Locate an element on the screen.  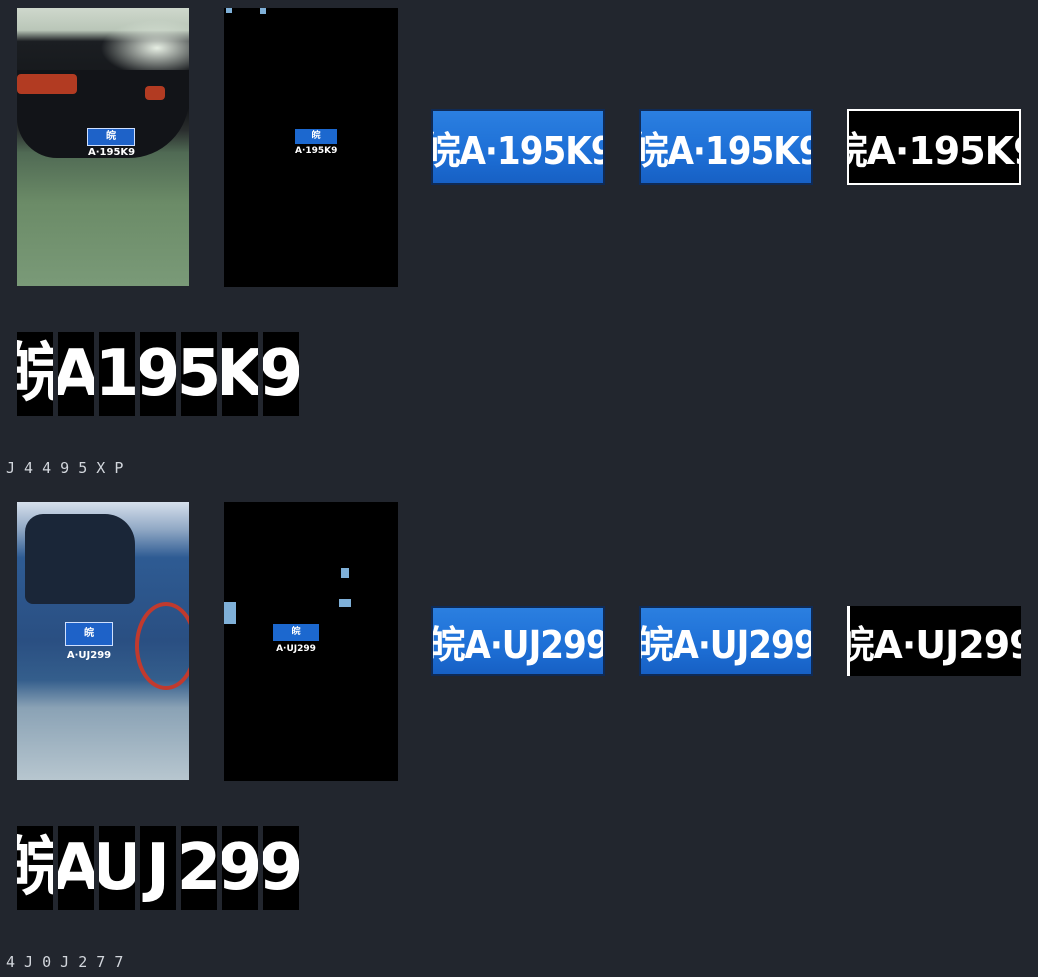
car-photo-2: 皖A·UJ299 is located at coordinates (103, 641).